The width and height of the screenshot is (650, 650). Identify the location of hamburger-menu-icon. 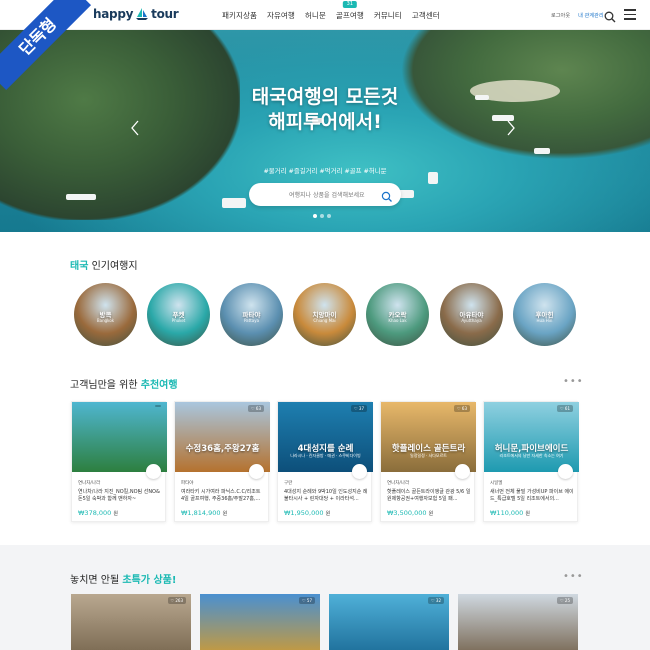
(630, 14).